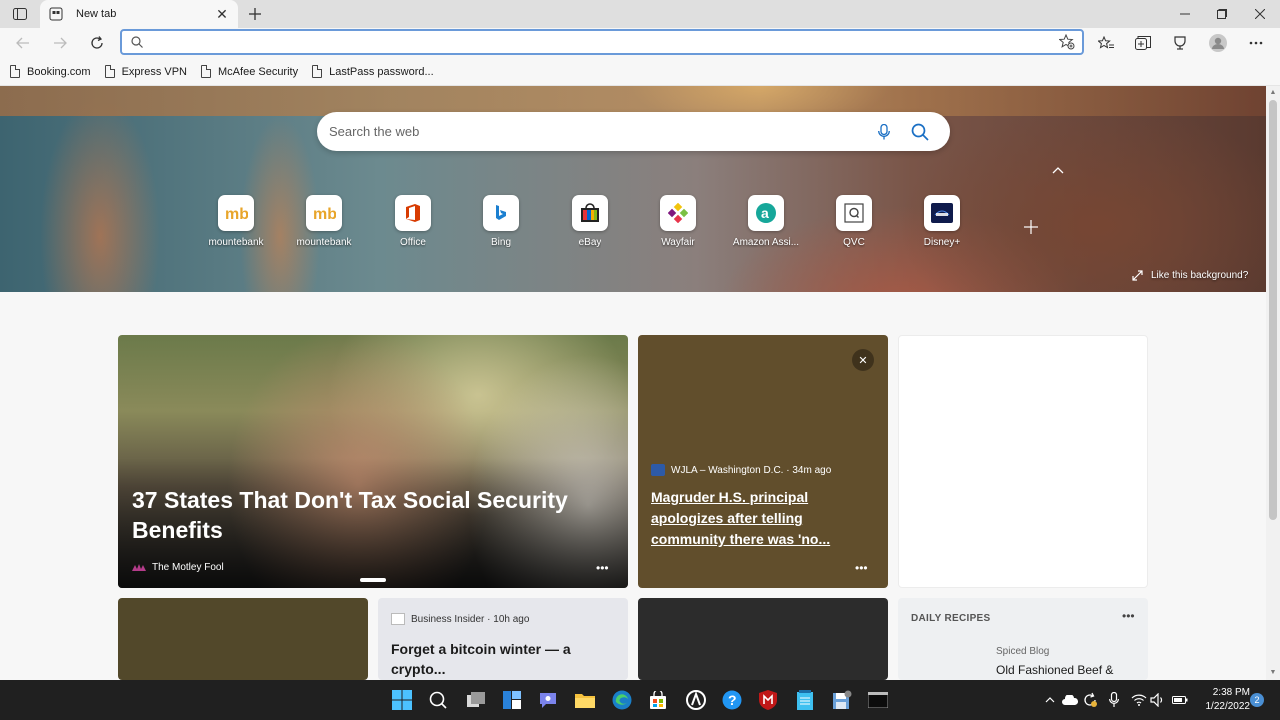 The width and height of the screenshot is (1280, 720). What do you see at coordinates (249, 71) in the screenshot?
I see `bookmark-mcafee: McAfee Security` at bounding box center [249, 71].